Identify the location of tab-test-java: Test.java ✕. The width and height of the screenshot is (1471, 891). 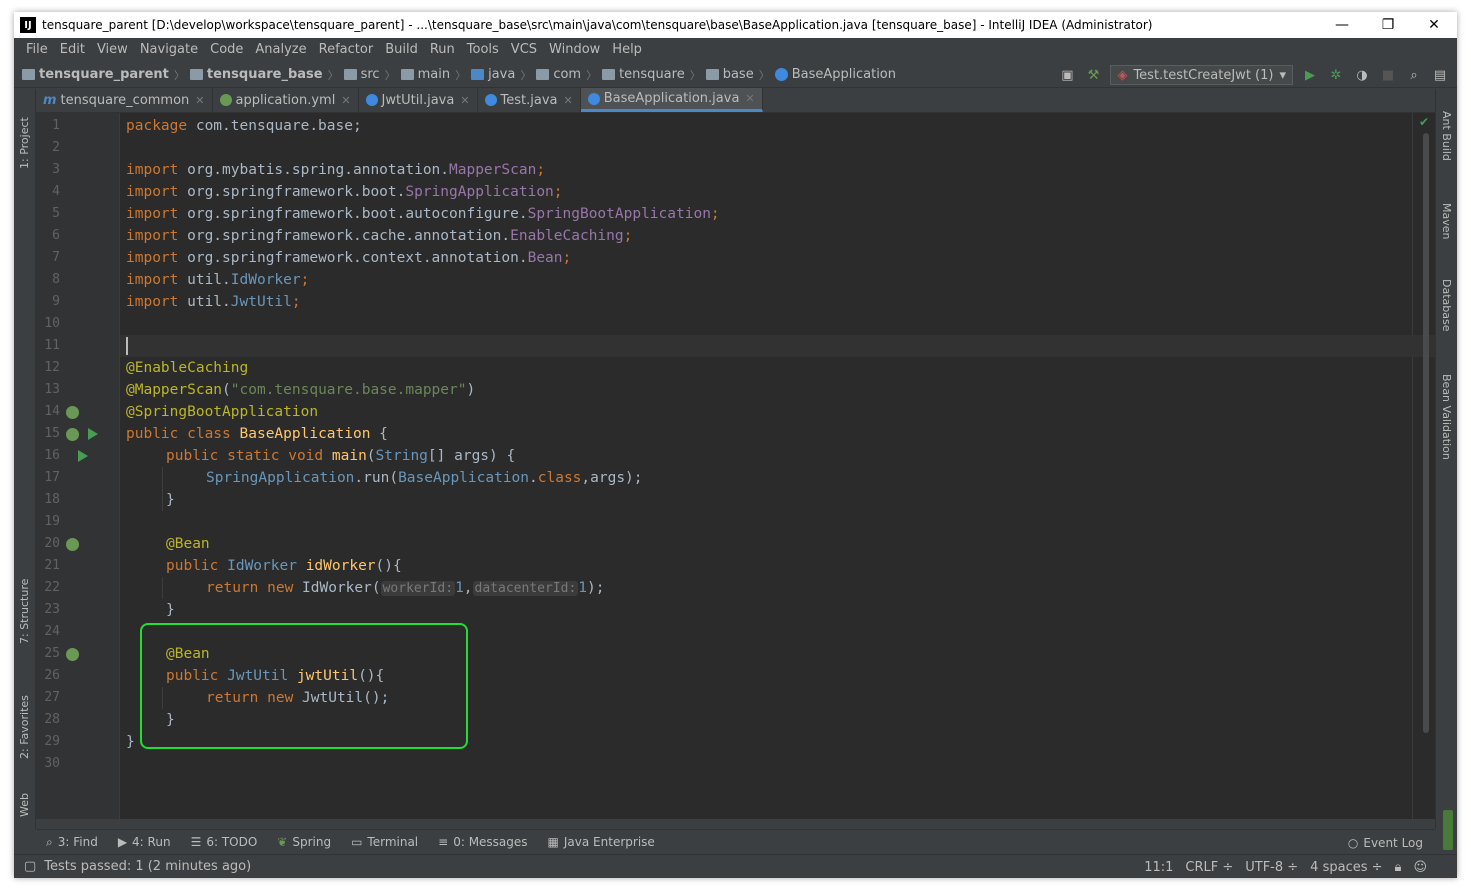
(529, 100).